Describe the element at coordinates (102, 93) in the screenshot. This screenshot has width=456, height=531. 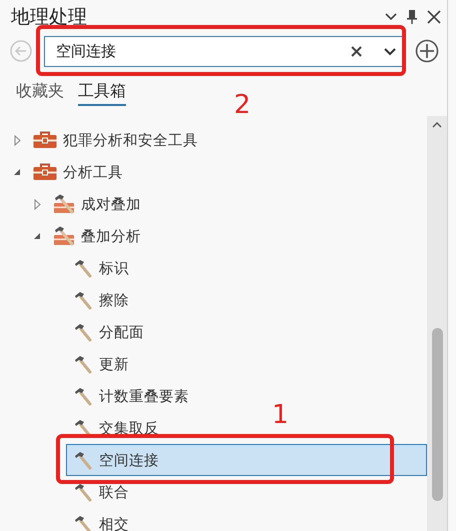
I see `tab: 工具箱` at that location.